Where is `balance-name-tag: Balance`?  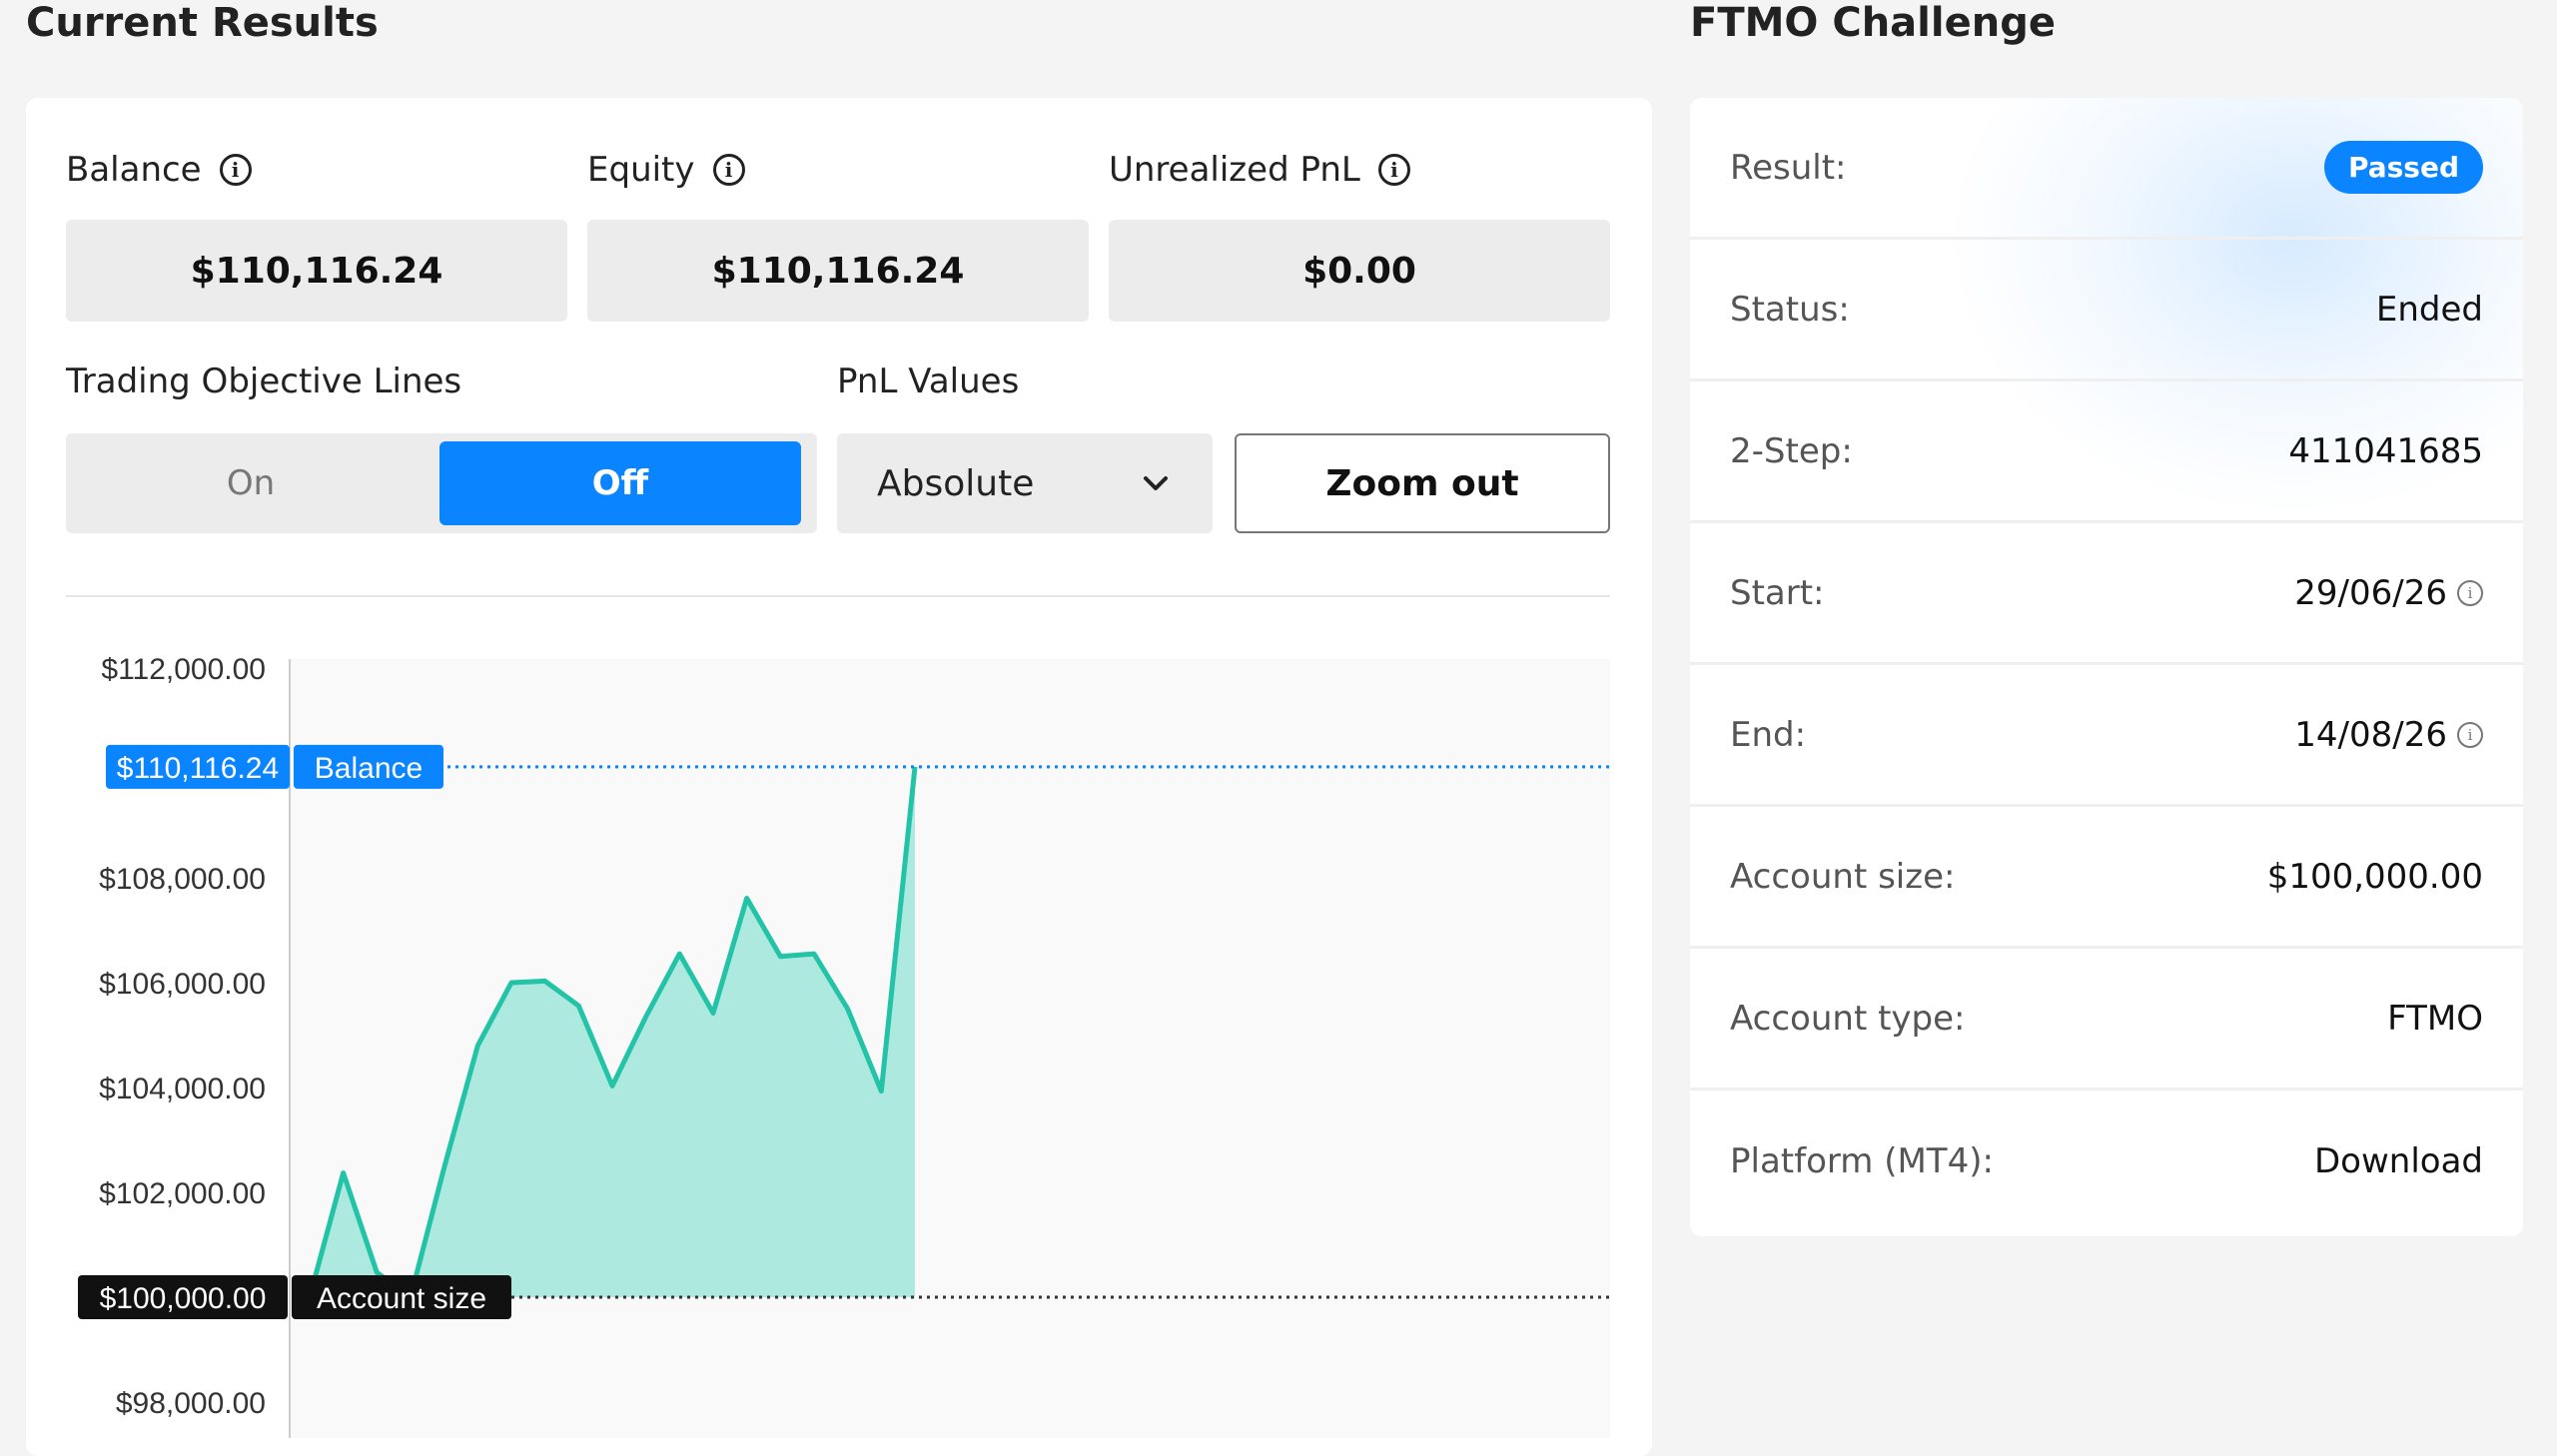 balance-name-tag: Balance is located at coordinates (369, 768).